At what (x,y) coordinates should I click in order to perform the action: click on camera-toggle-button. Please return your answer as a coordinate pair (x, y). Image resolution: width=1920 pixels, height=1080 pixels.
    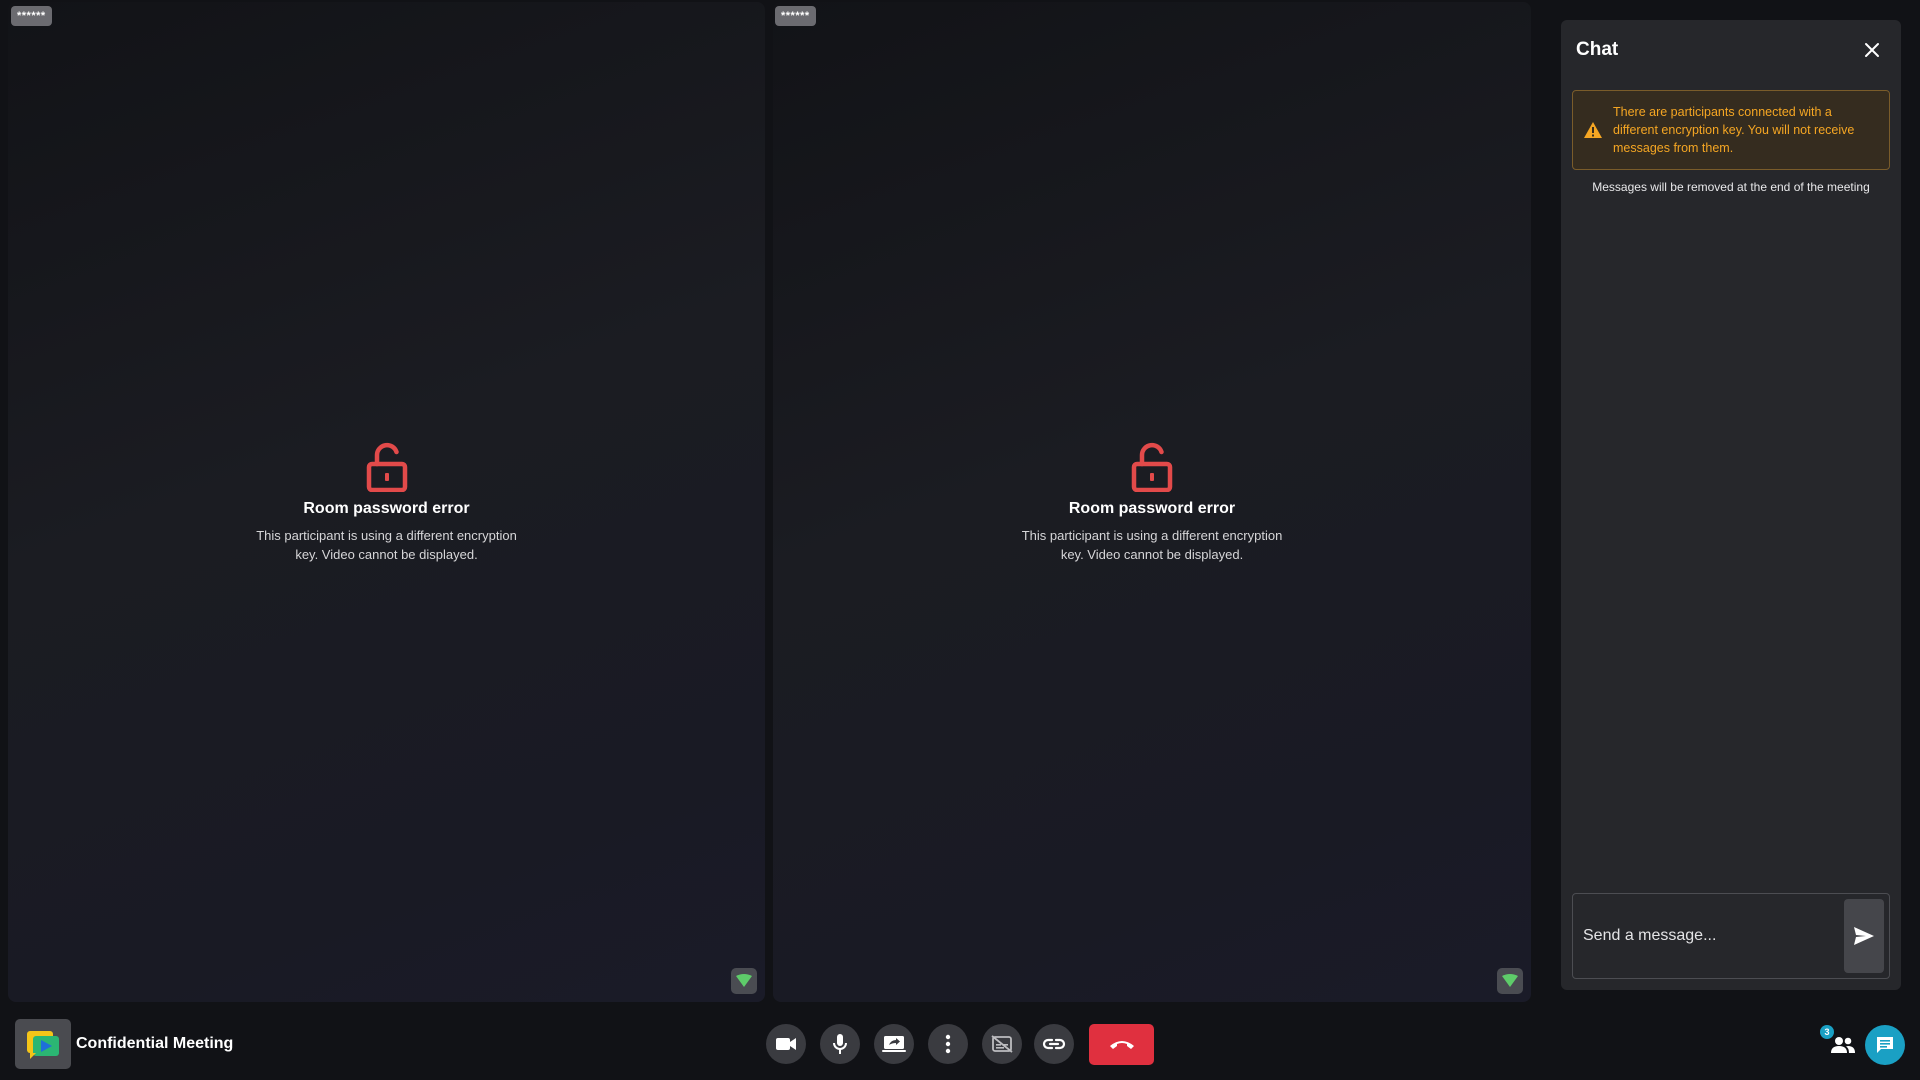
    Looking at the image, I should click on (786, 1044).